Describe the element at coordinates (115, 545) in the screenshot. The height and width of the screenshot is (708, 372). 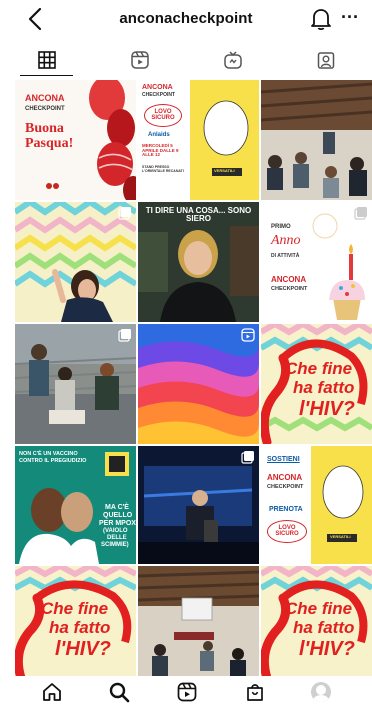
I see `mpox-line8: SCIMMIE)` at that location.